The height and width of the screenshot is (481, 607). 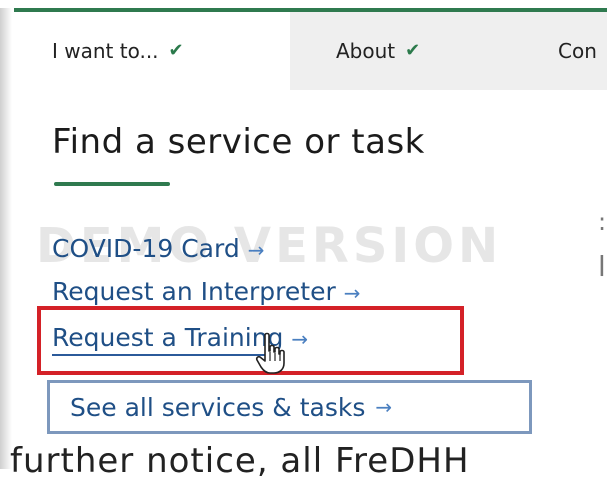 I want to click on nav-tab-contact: Con, so click(x=564, y=51).